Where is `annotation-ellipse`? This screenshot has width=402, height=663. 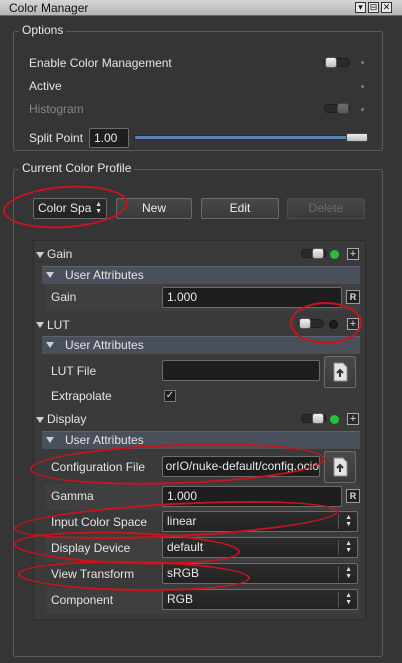
annotation-ellipse is located at coordinates (326, 323).